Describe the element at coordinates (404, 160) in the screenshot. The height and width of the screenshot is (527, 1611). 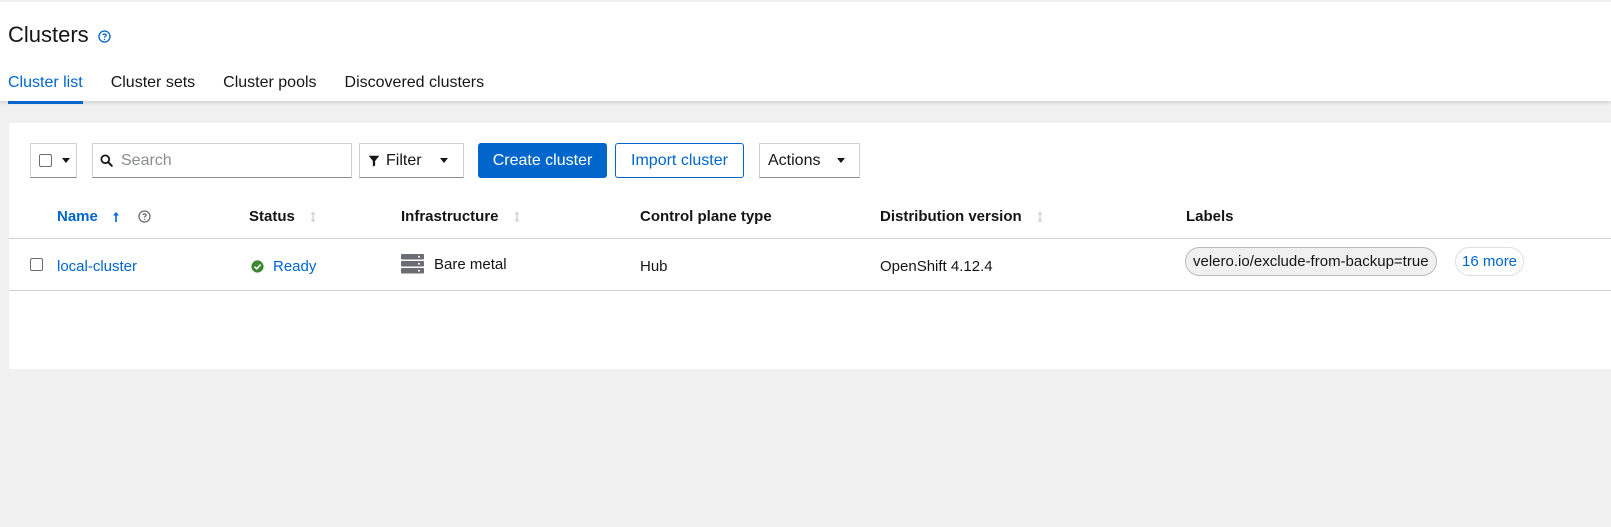
I see `filter-label: Filter` at that location.